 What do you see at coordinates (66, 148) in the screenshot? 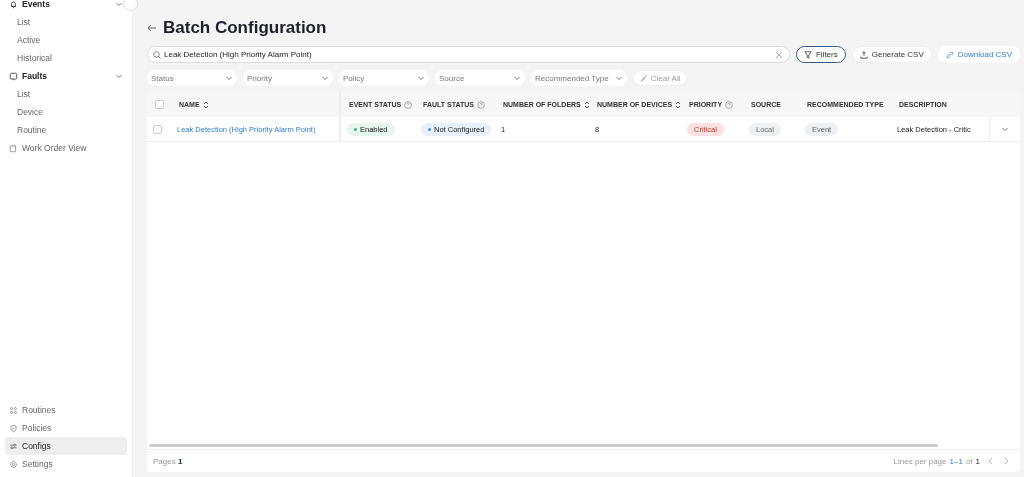
I see `sidebar-item: Work Order View` at bounding box center [66, 148].